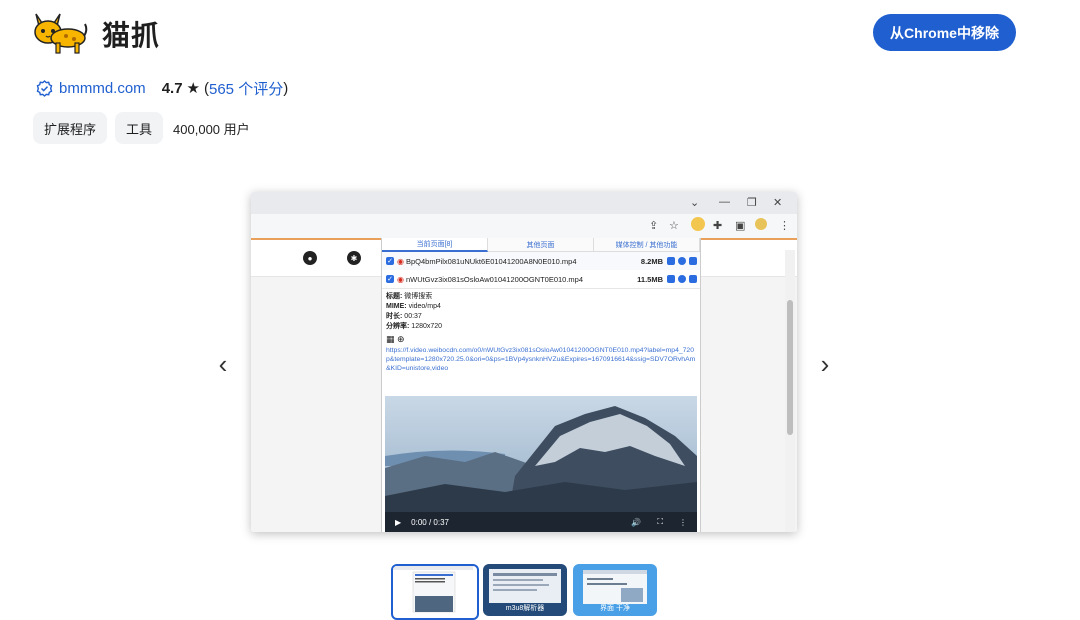 The image size is (1080, 620). What do you see at coordinates (246, 88) in the screenshot?
I see `ratings-count-link: 565 个评分` at bounding box center [246, 88].